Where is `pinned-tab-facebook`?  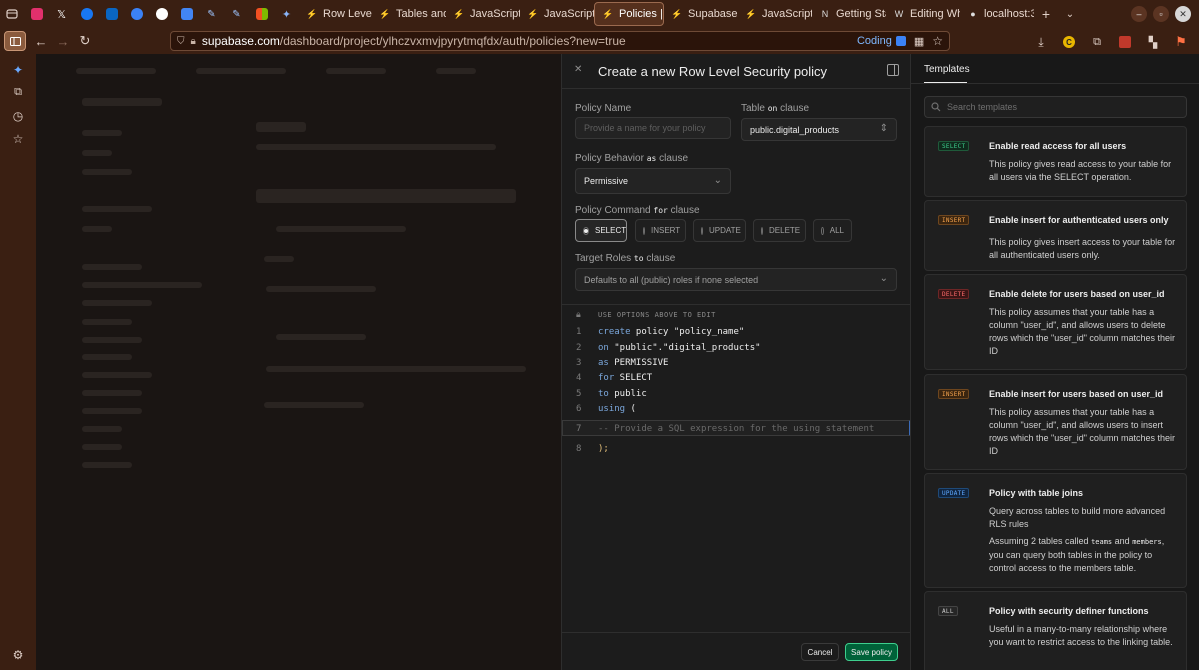
pinned-tab-facebook is located at coordinates (86, 14).